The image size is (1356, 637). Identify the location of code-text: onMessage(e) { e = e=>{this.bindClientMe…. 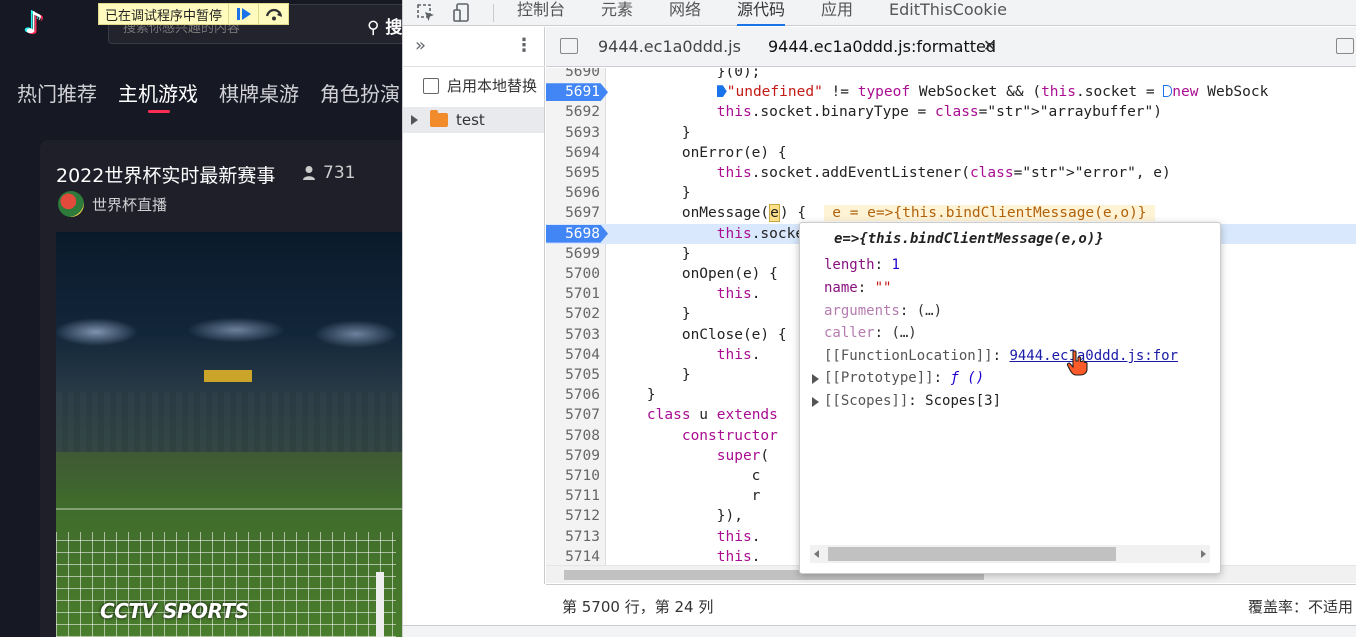
(884, 213).